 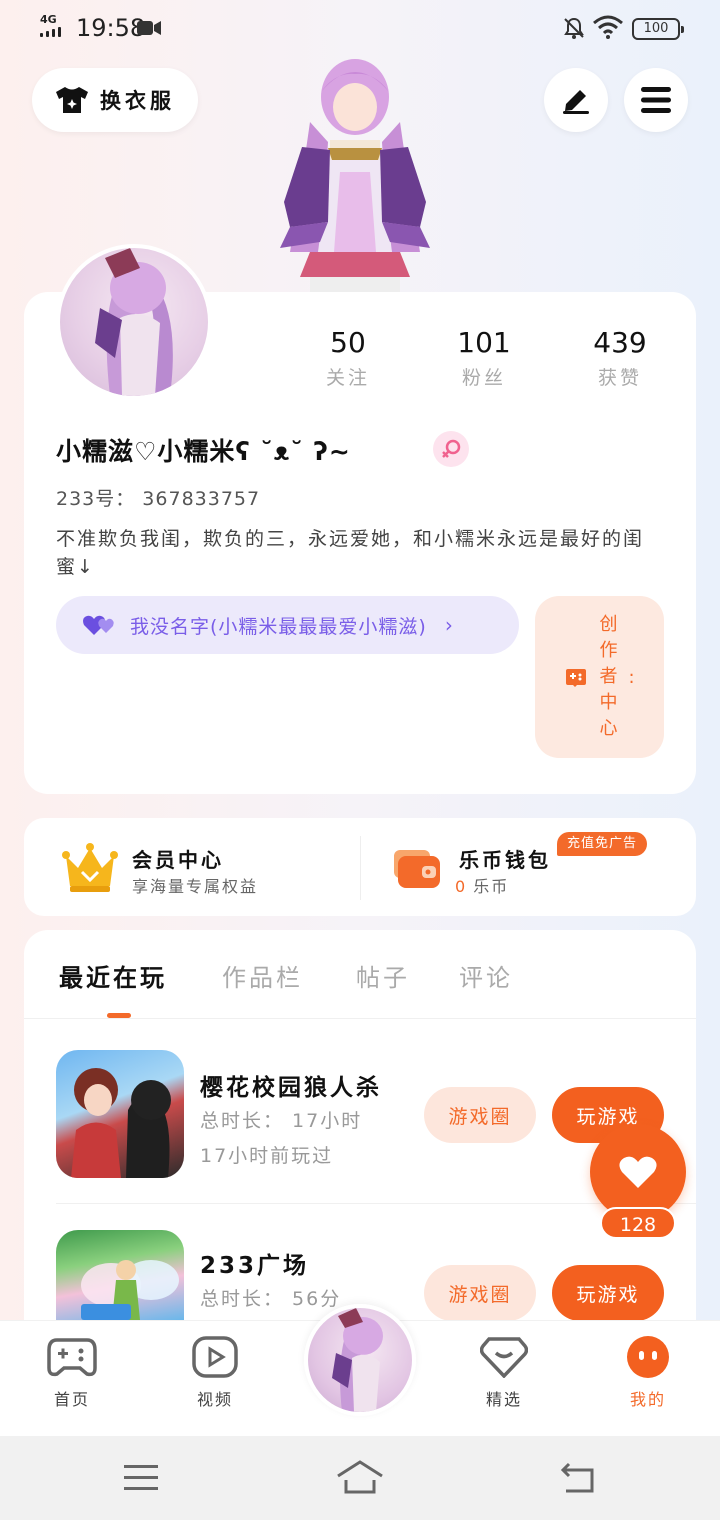 What do you see at coordinates (504, 1358) in the screenshot?
I see `featured-icon` at bounding box center [504, 1358].